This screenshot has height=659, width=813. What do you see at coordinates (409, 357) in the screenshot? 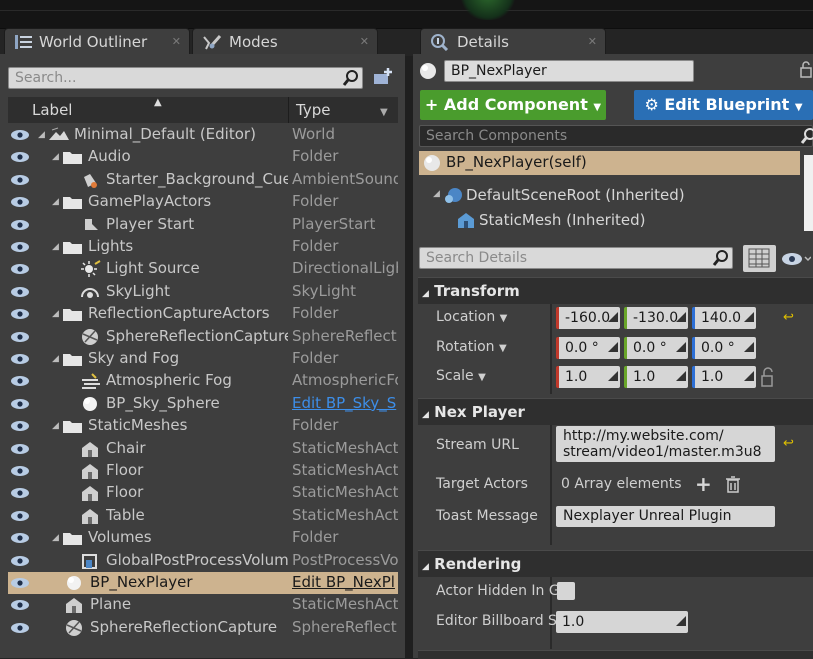
I see `panel-splitter` at bounding box center [409, 357].